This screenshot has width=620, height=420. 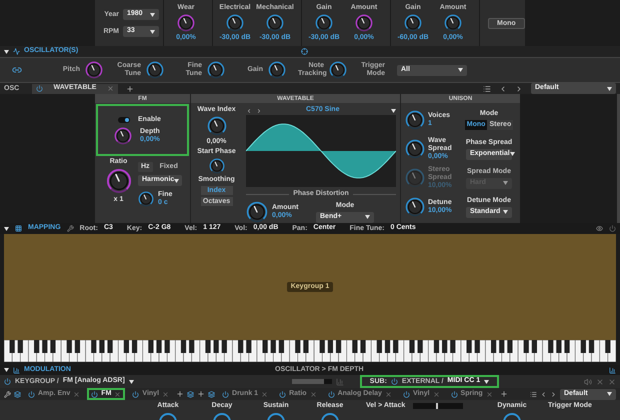 I want to click on link-icon, so click(x=17, y=70).